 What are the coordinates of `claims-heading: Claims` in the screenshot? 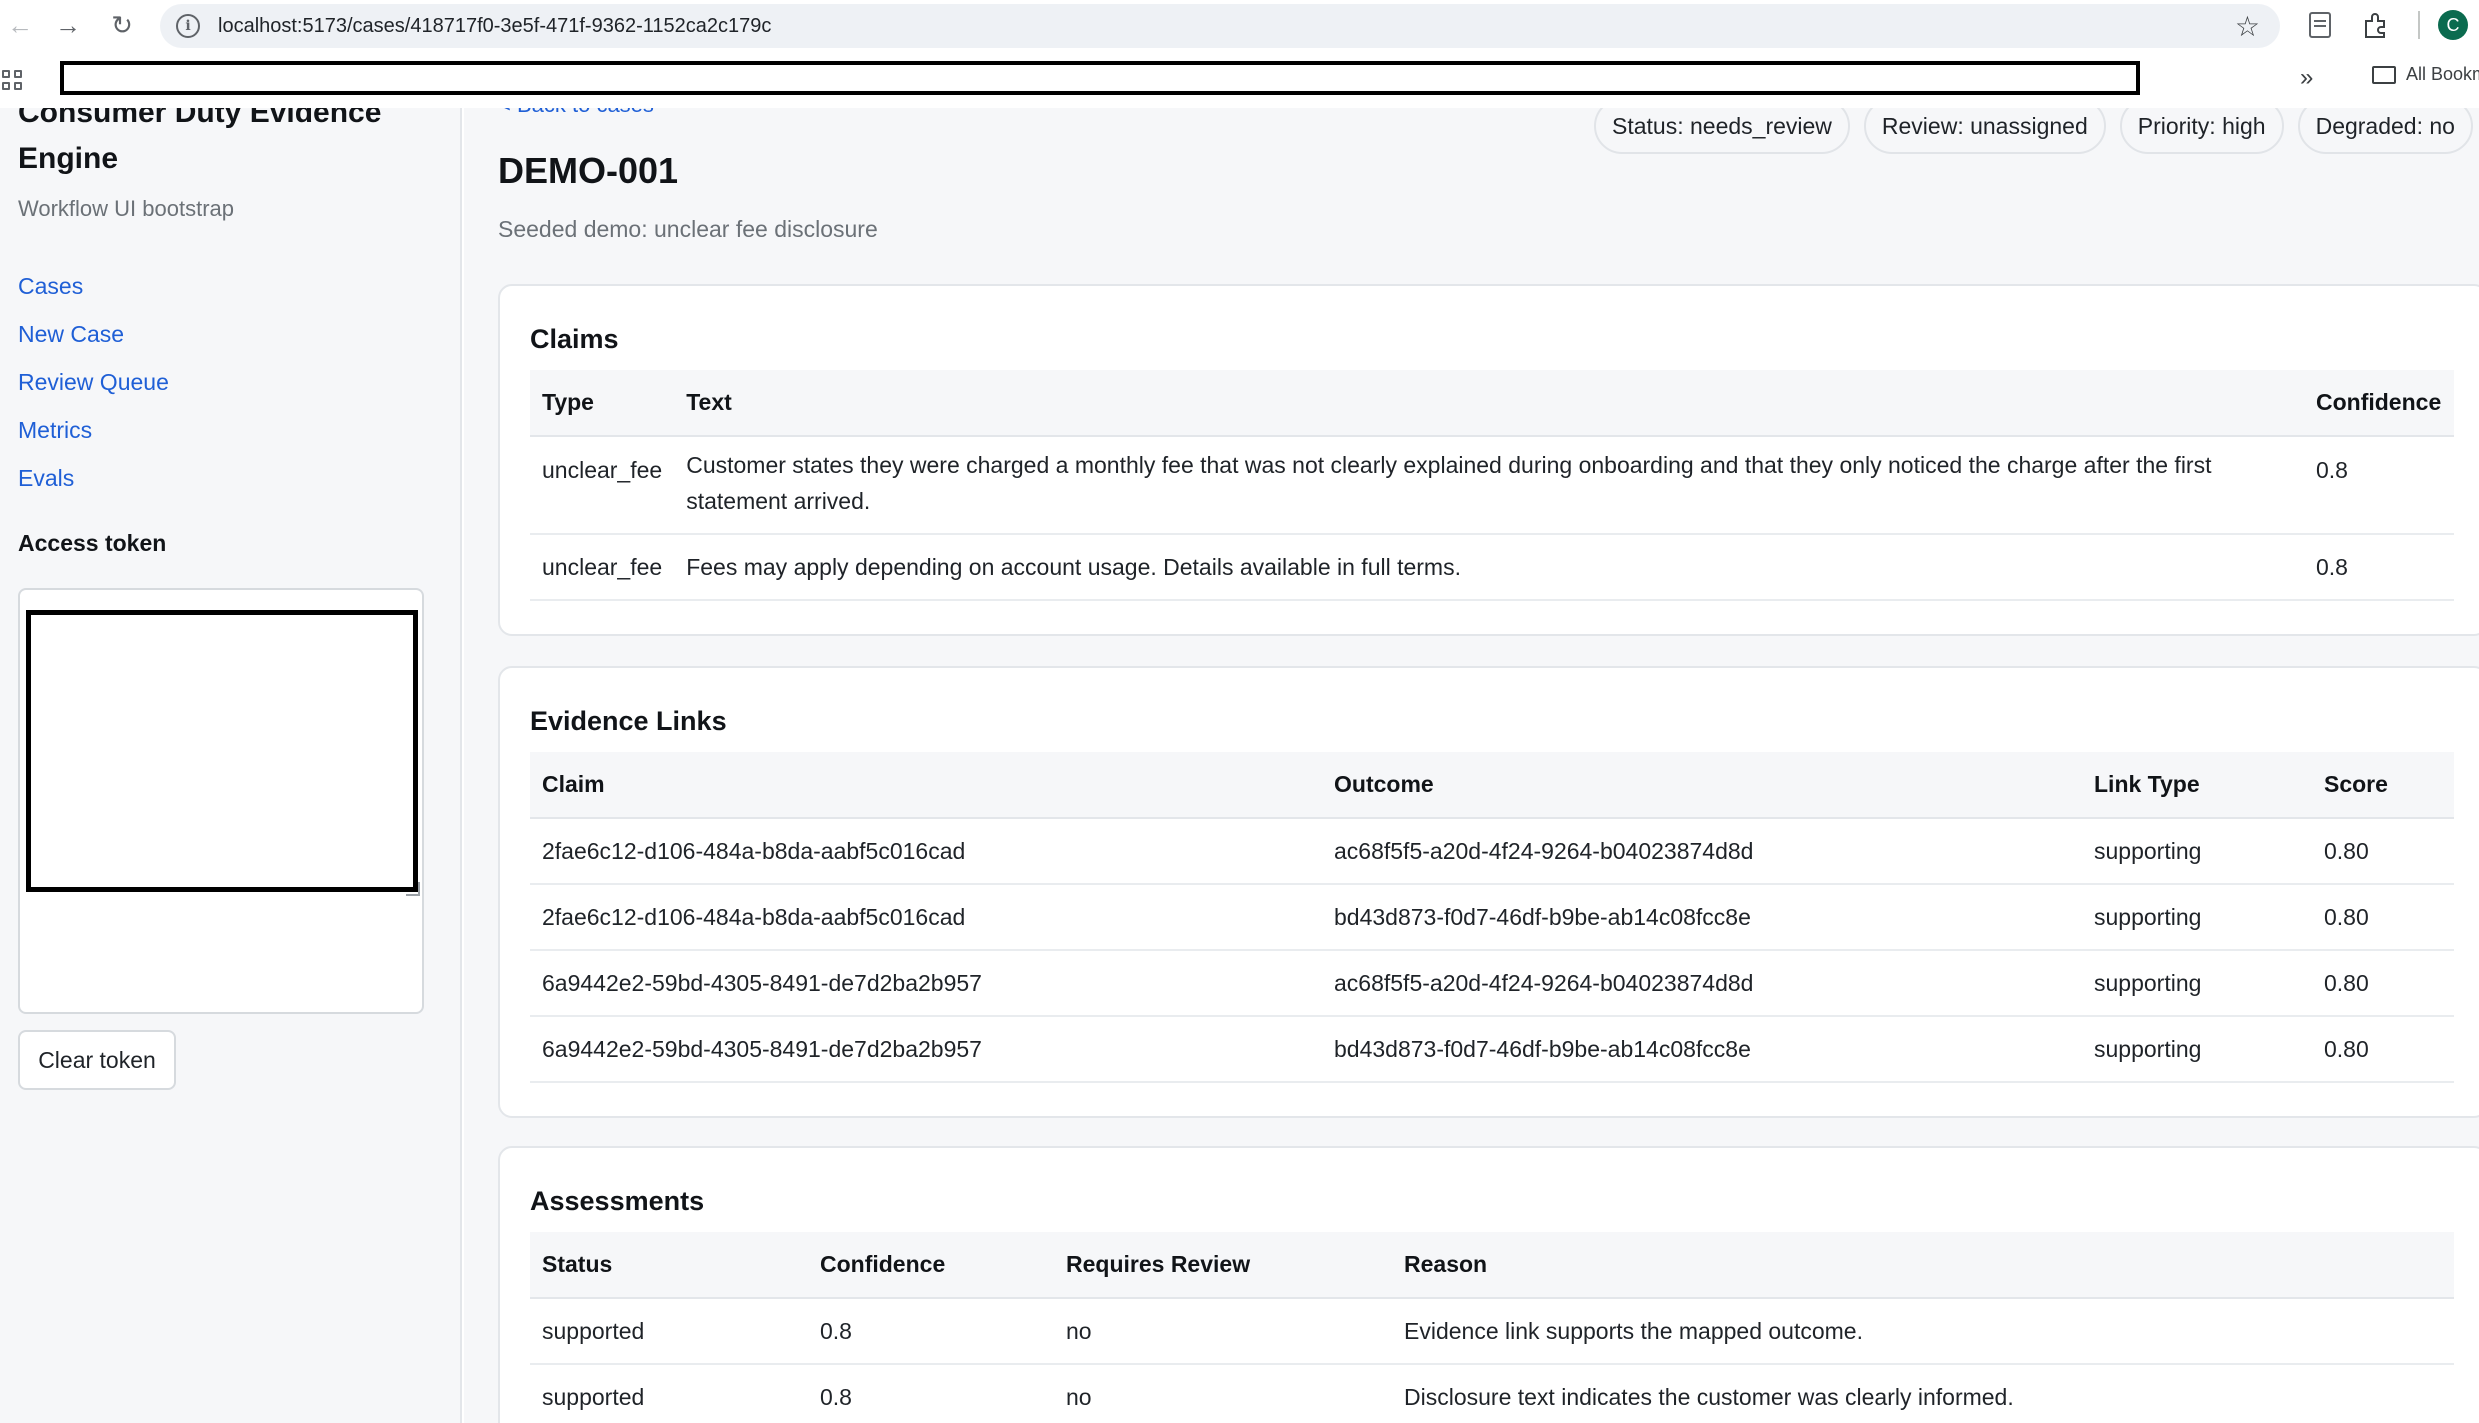 It's located at (574, 339).